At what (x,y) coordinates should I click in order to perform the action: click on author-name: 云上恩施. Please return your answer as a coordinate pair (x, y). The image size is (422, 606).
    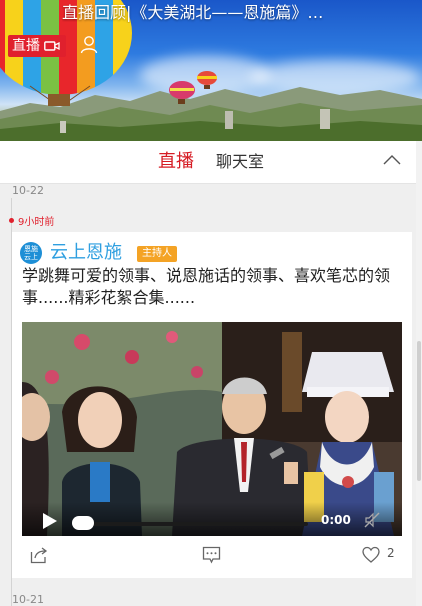
    Looking at the image, I should click on (86, 253).